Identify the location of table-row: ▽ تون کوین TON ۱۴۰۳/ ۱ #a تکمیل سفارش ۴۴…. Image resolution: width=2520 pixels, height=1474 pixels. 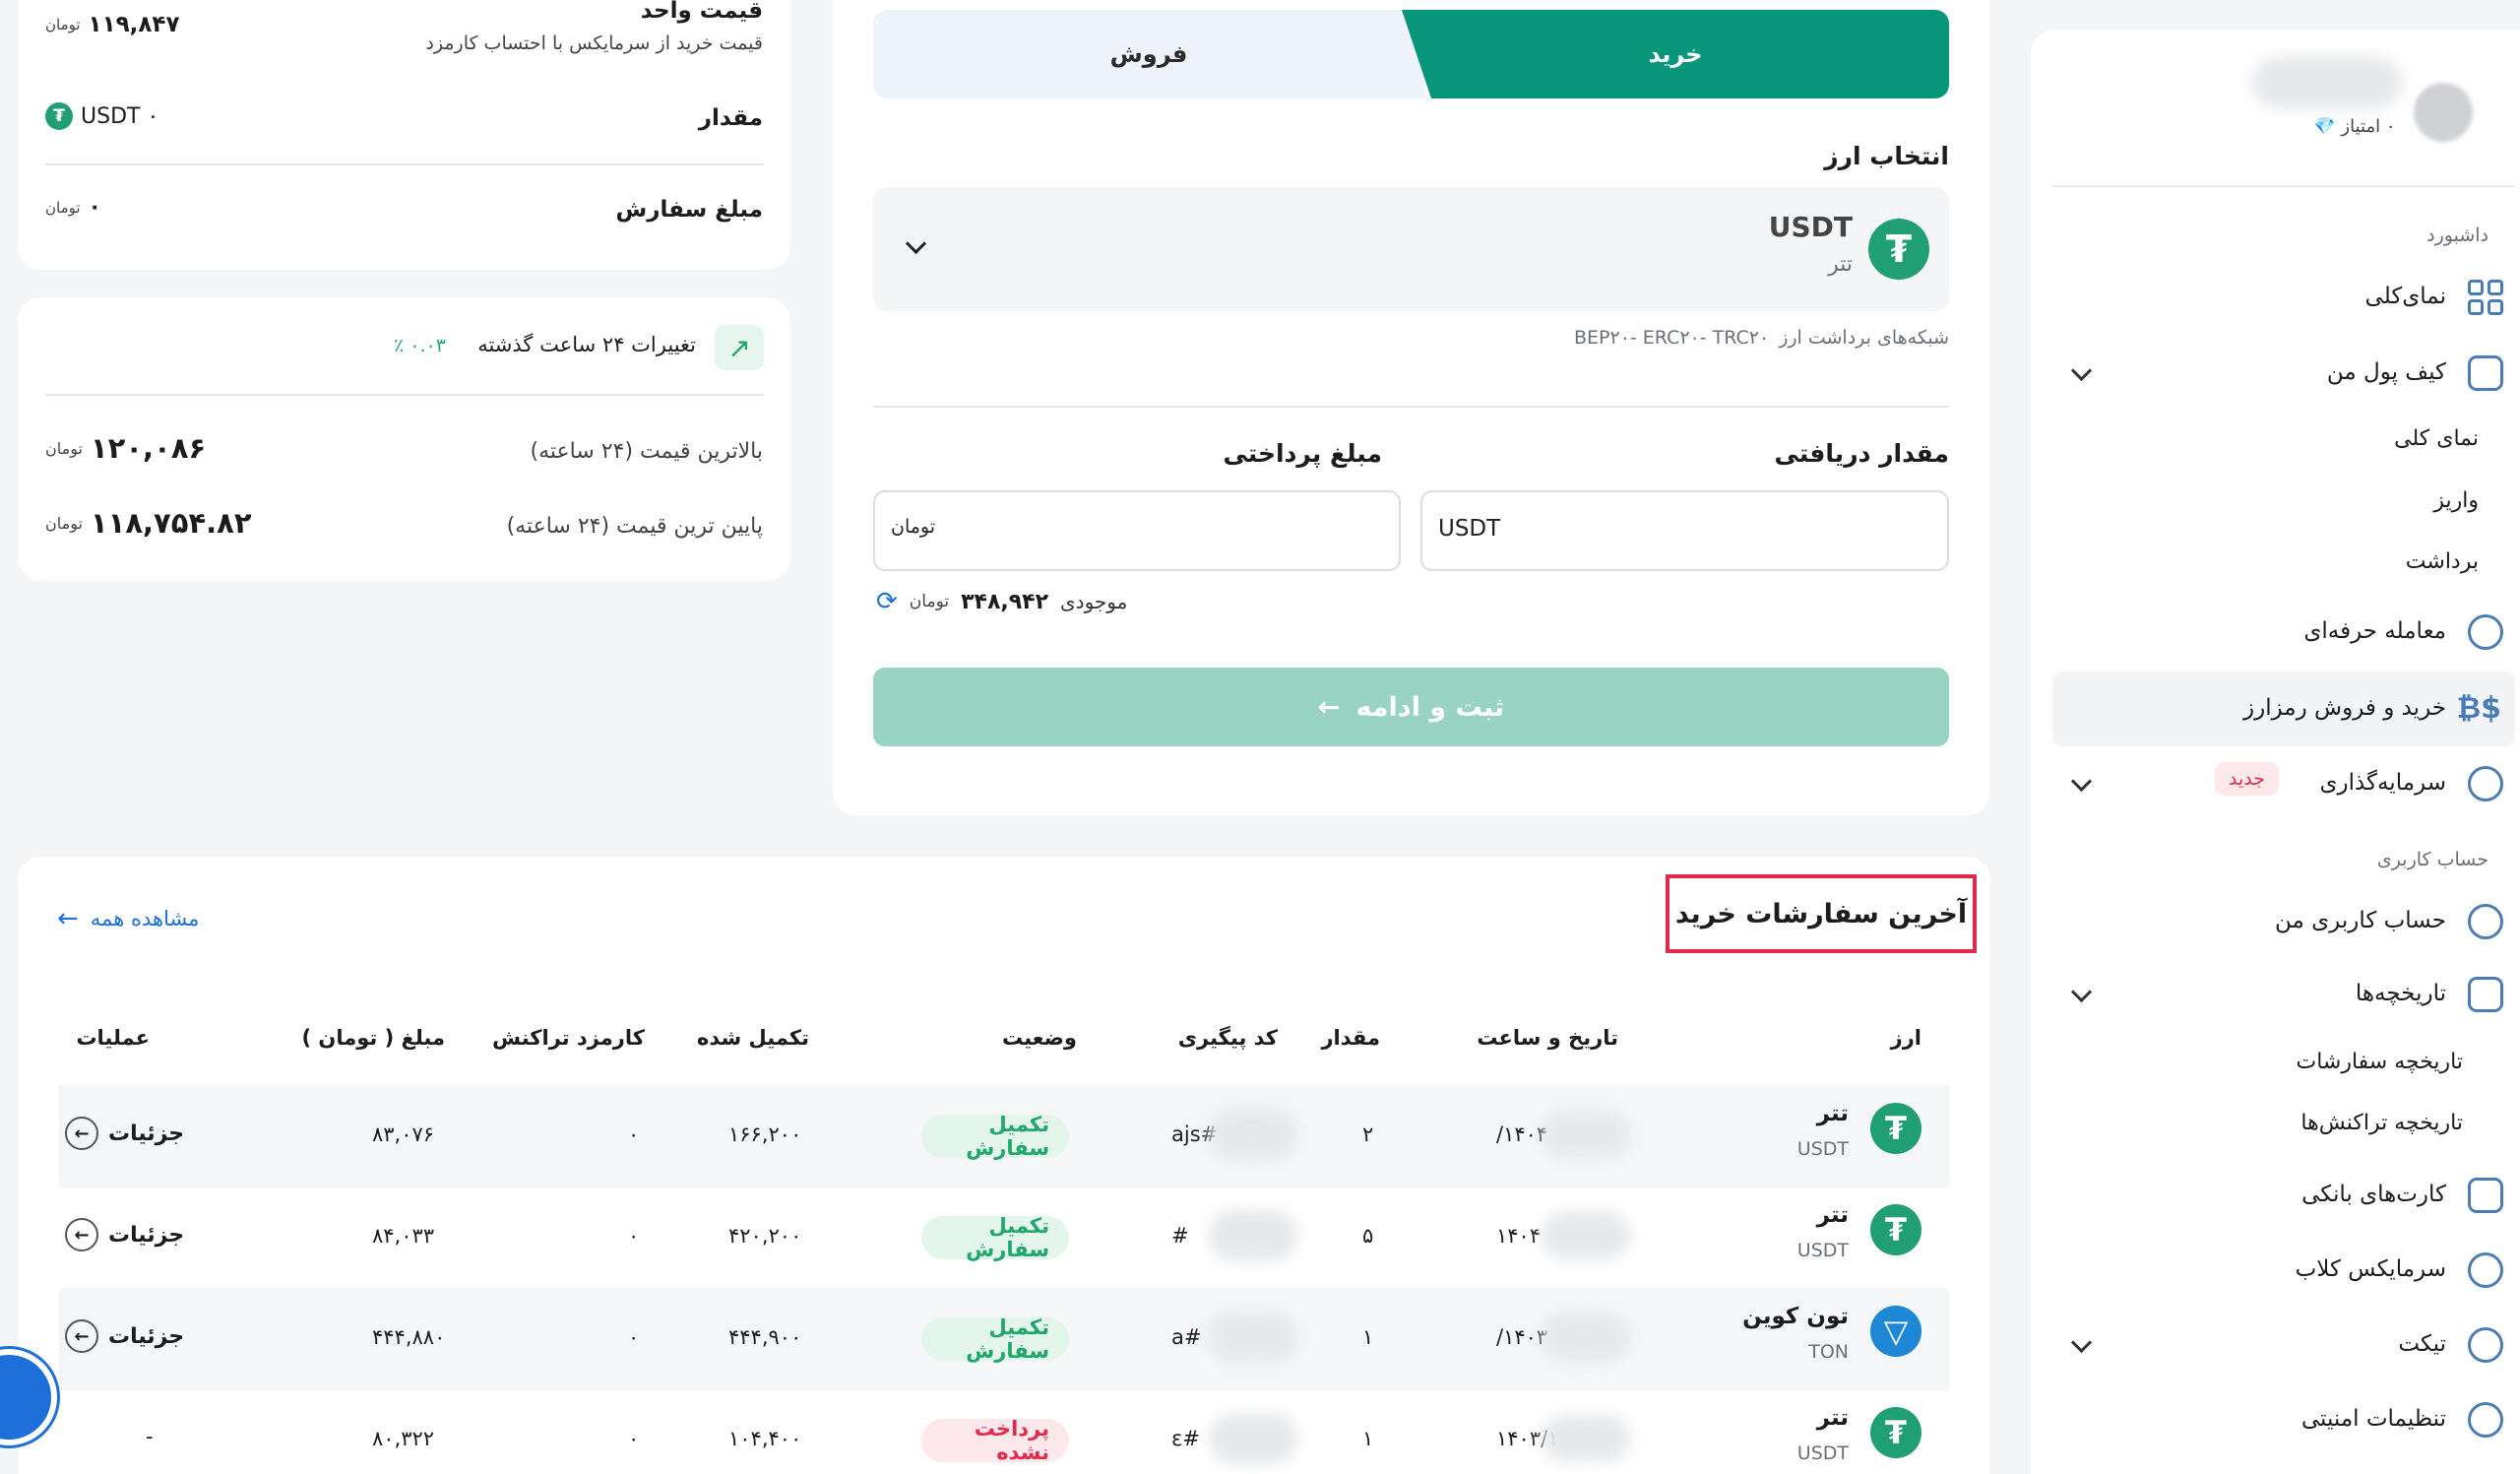
(1004, 1339).